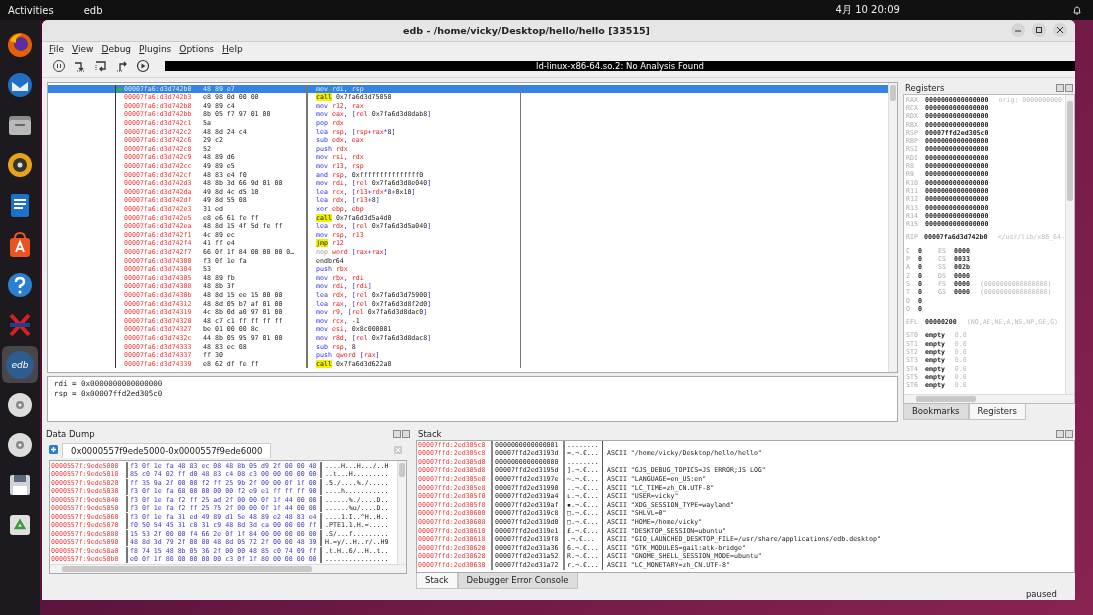  I want to click on step-out-icon, so click(122, 66).